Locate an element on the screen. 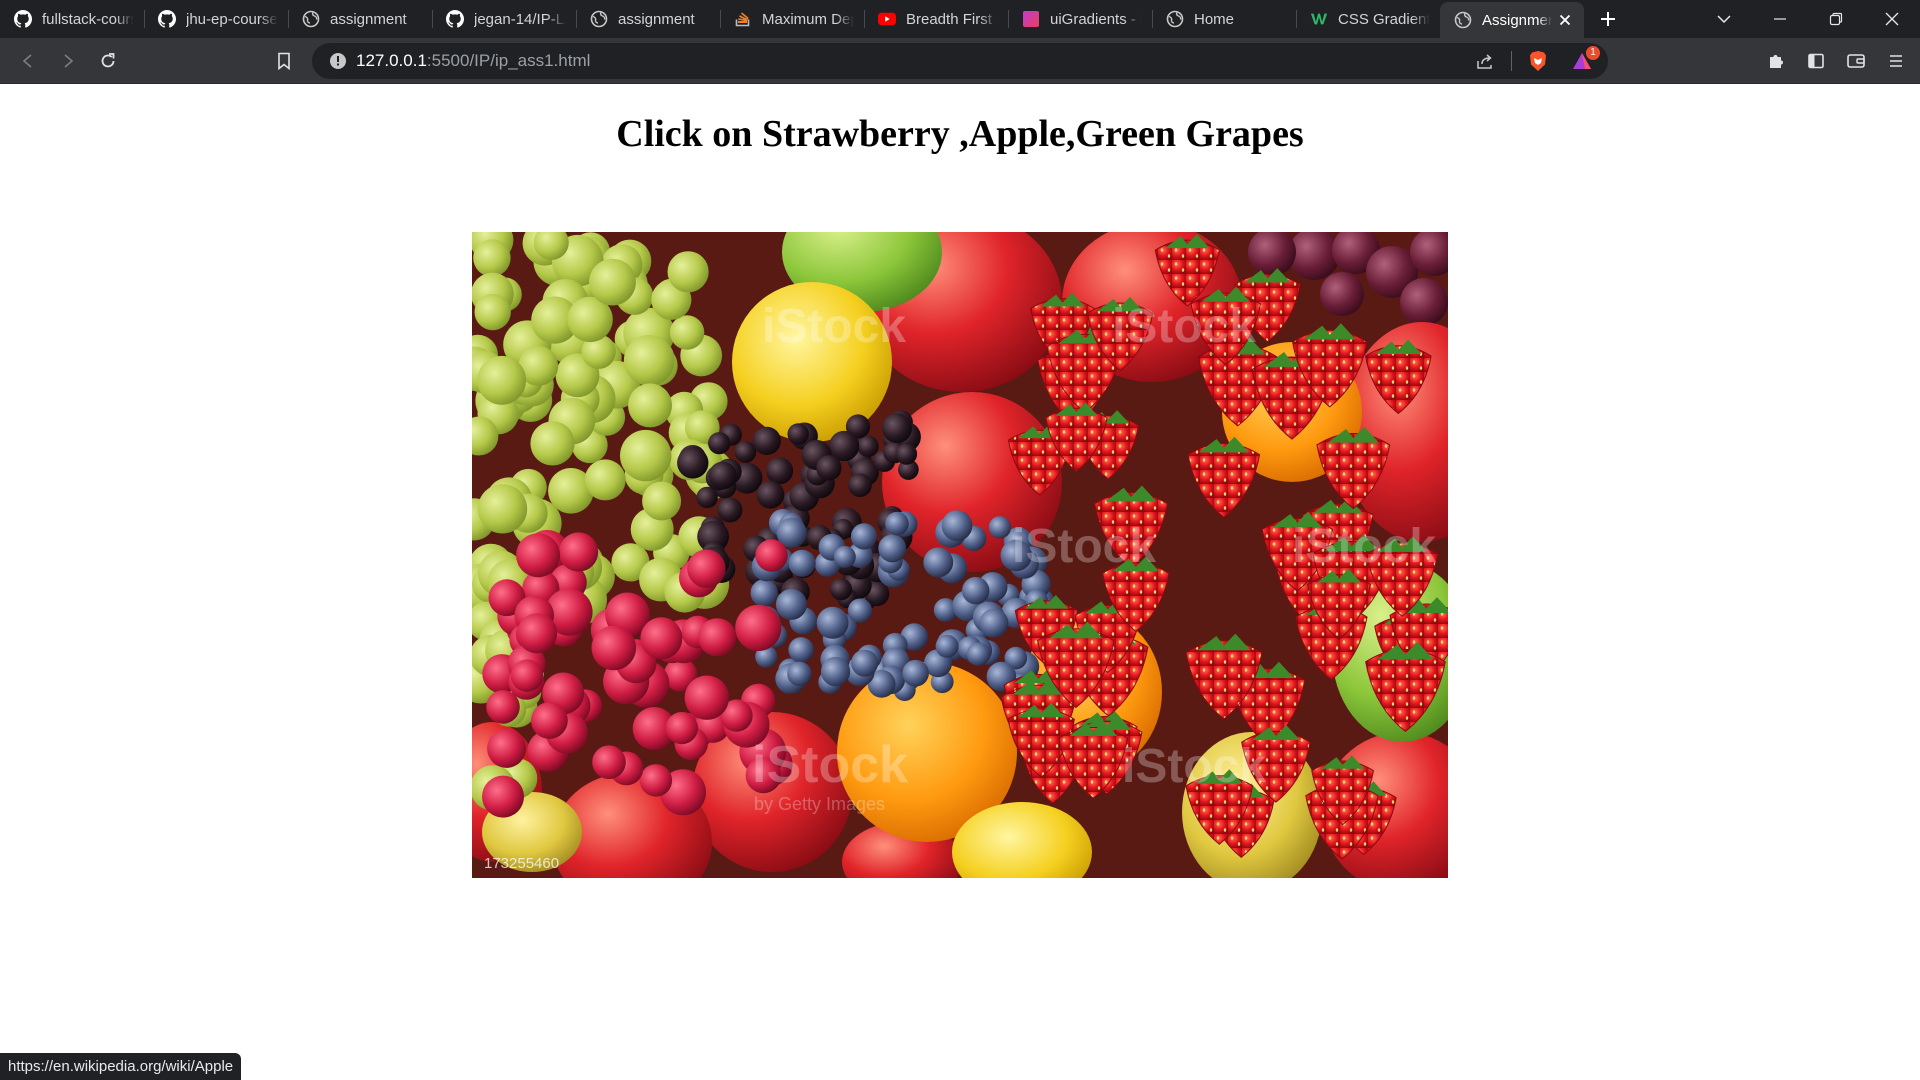  w-logo-icon is located at coordinates (1319, 19).